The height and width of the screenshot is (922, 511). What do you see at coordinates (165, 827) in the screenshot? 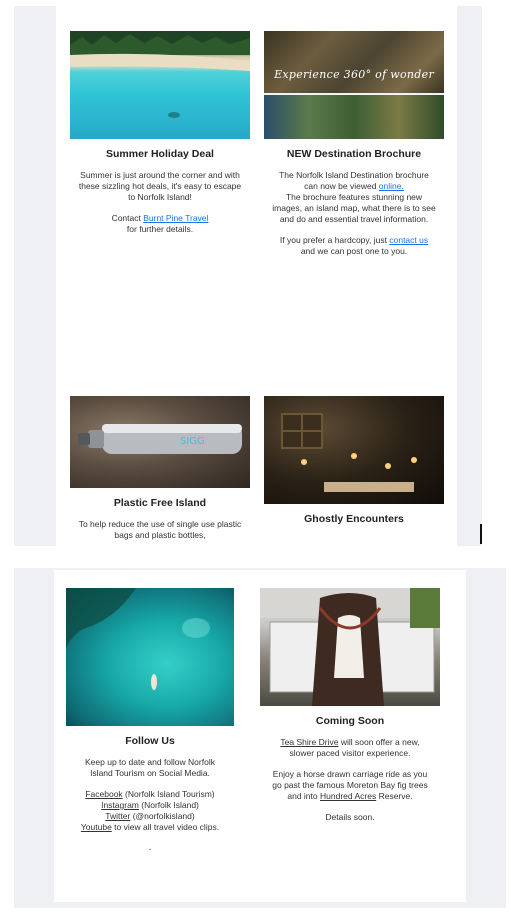
I see `youtube-text: to view all travel video clips.` at bounding box center [165, 827].